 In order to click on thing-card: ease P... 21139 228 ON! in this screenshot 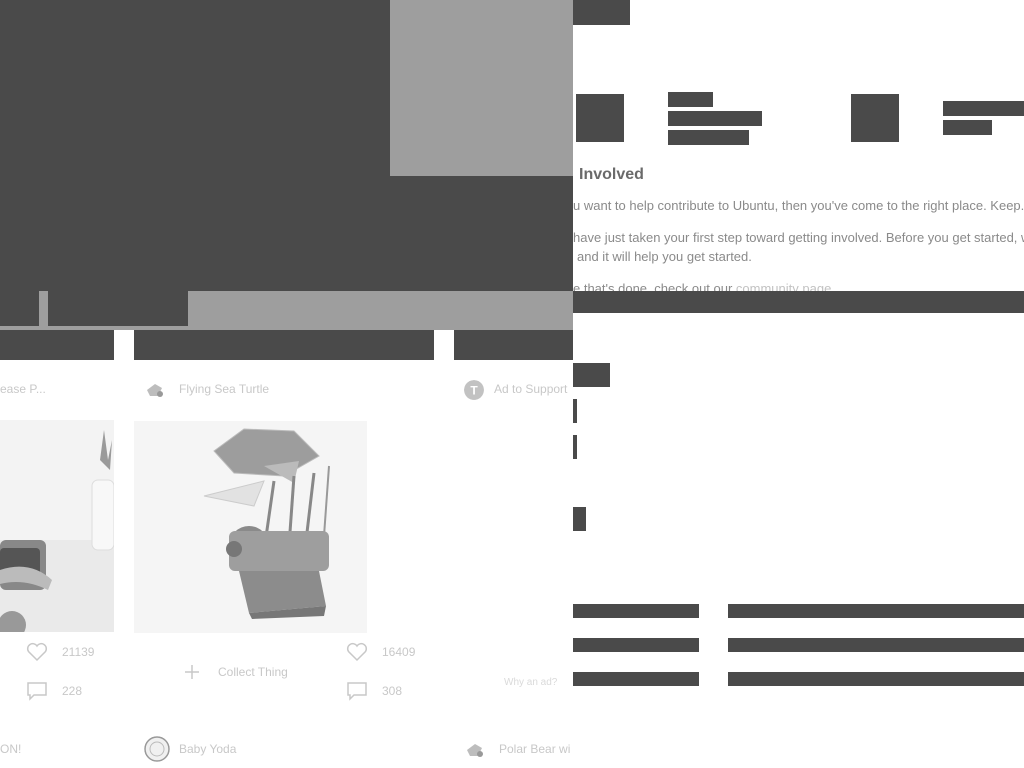, I will do `click(57, 564)`.